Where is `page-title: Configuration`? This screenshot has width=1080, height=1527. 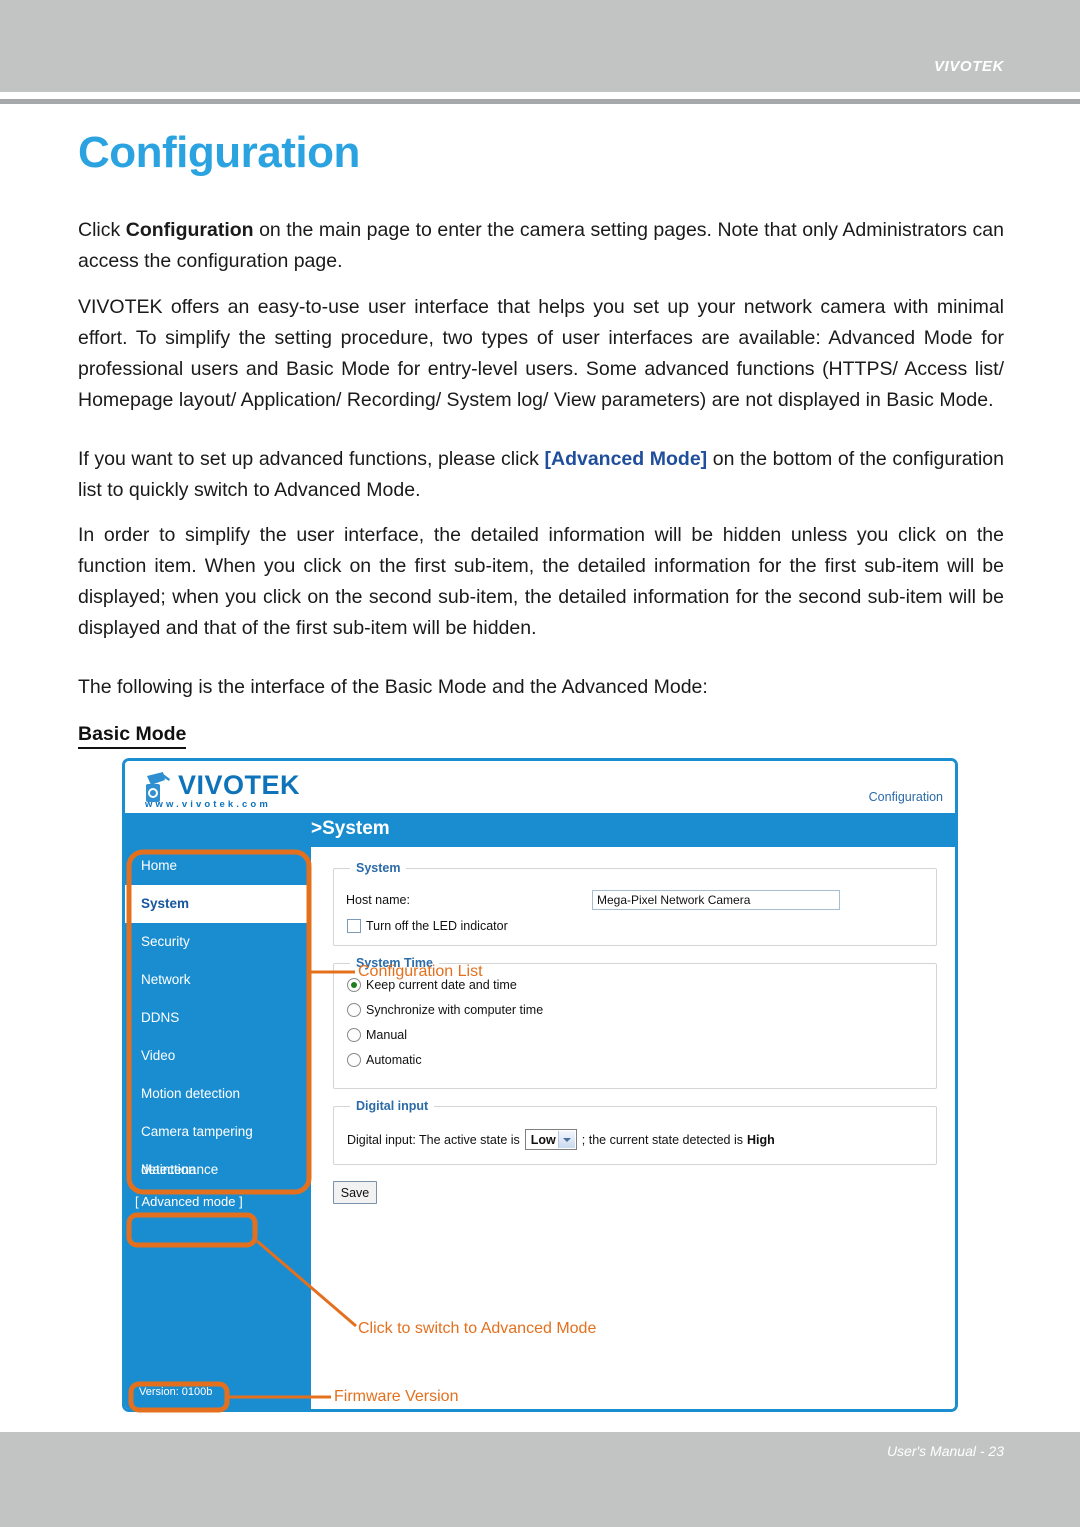 page-title: Configuration is located at coordinates (219, 152).